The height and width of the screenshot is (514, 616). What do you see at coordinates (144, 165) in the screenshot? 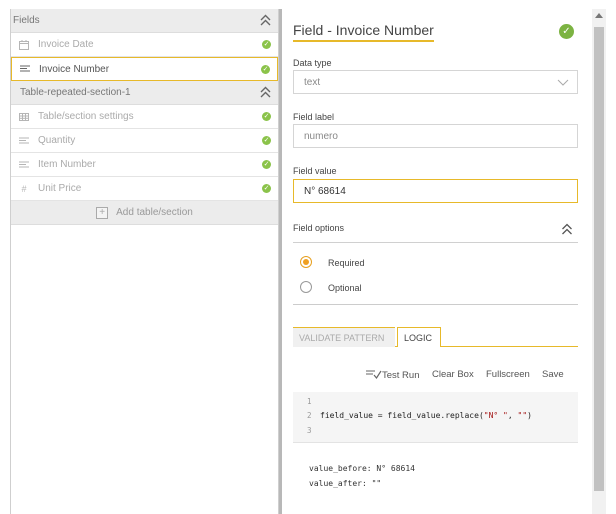
I see `section-item-item-number: Item Number ✓` at bounding box center [144, 165].